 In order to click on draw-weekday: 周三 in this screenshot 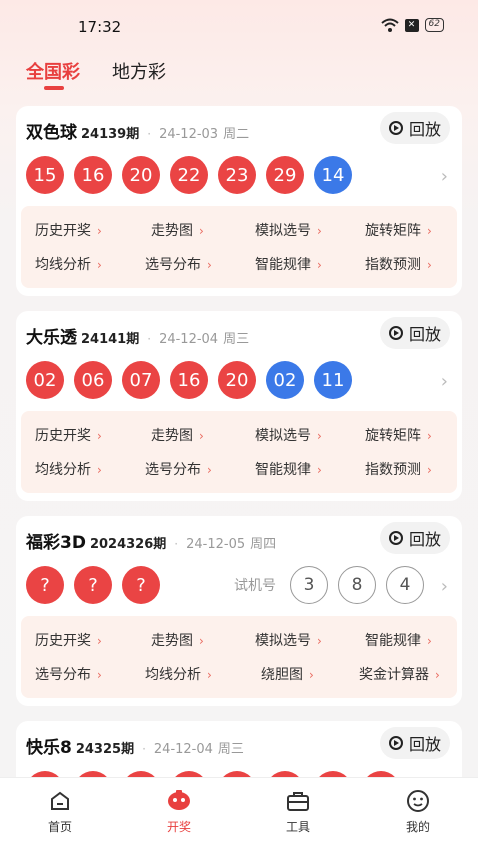, I will do `click(230, 749)`.